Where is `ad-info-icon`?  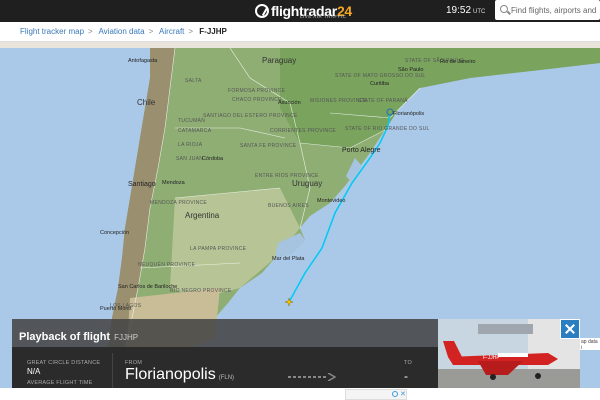
ad-info-icon is located at coordinates (395, 394).